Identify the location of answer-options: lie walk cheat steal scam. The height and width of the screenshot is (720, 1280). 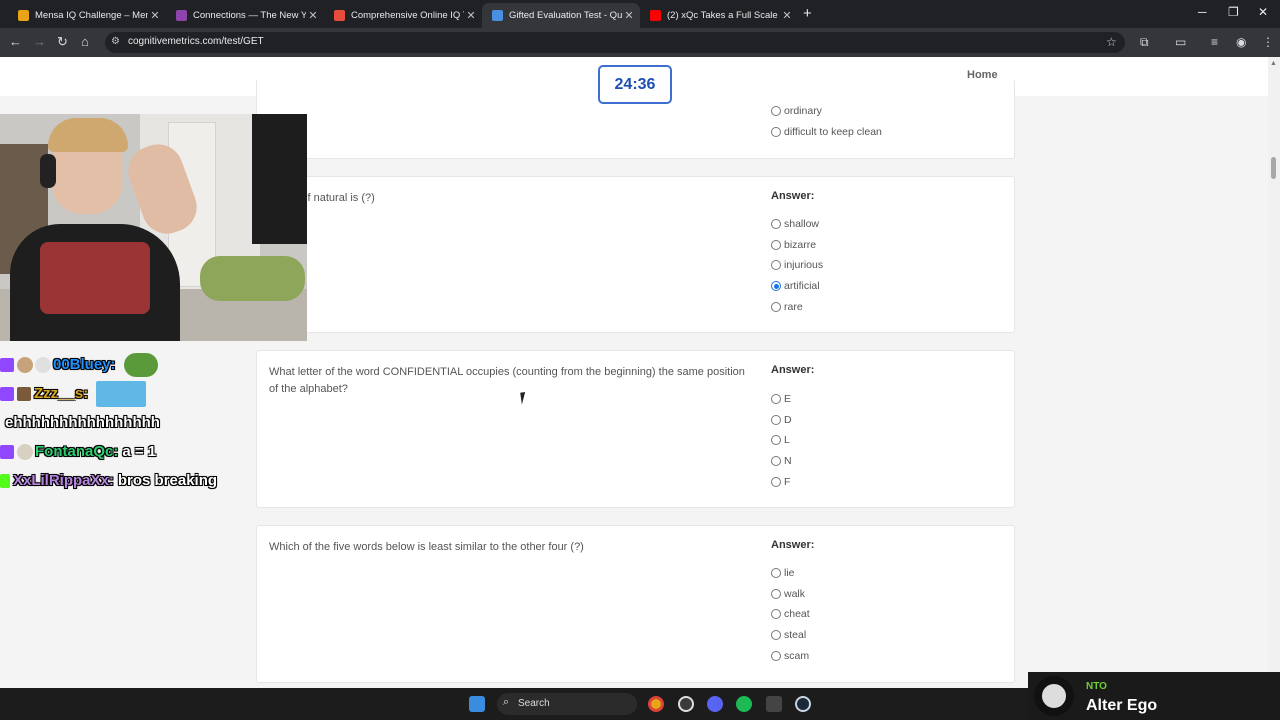
(790, 614).